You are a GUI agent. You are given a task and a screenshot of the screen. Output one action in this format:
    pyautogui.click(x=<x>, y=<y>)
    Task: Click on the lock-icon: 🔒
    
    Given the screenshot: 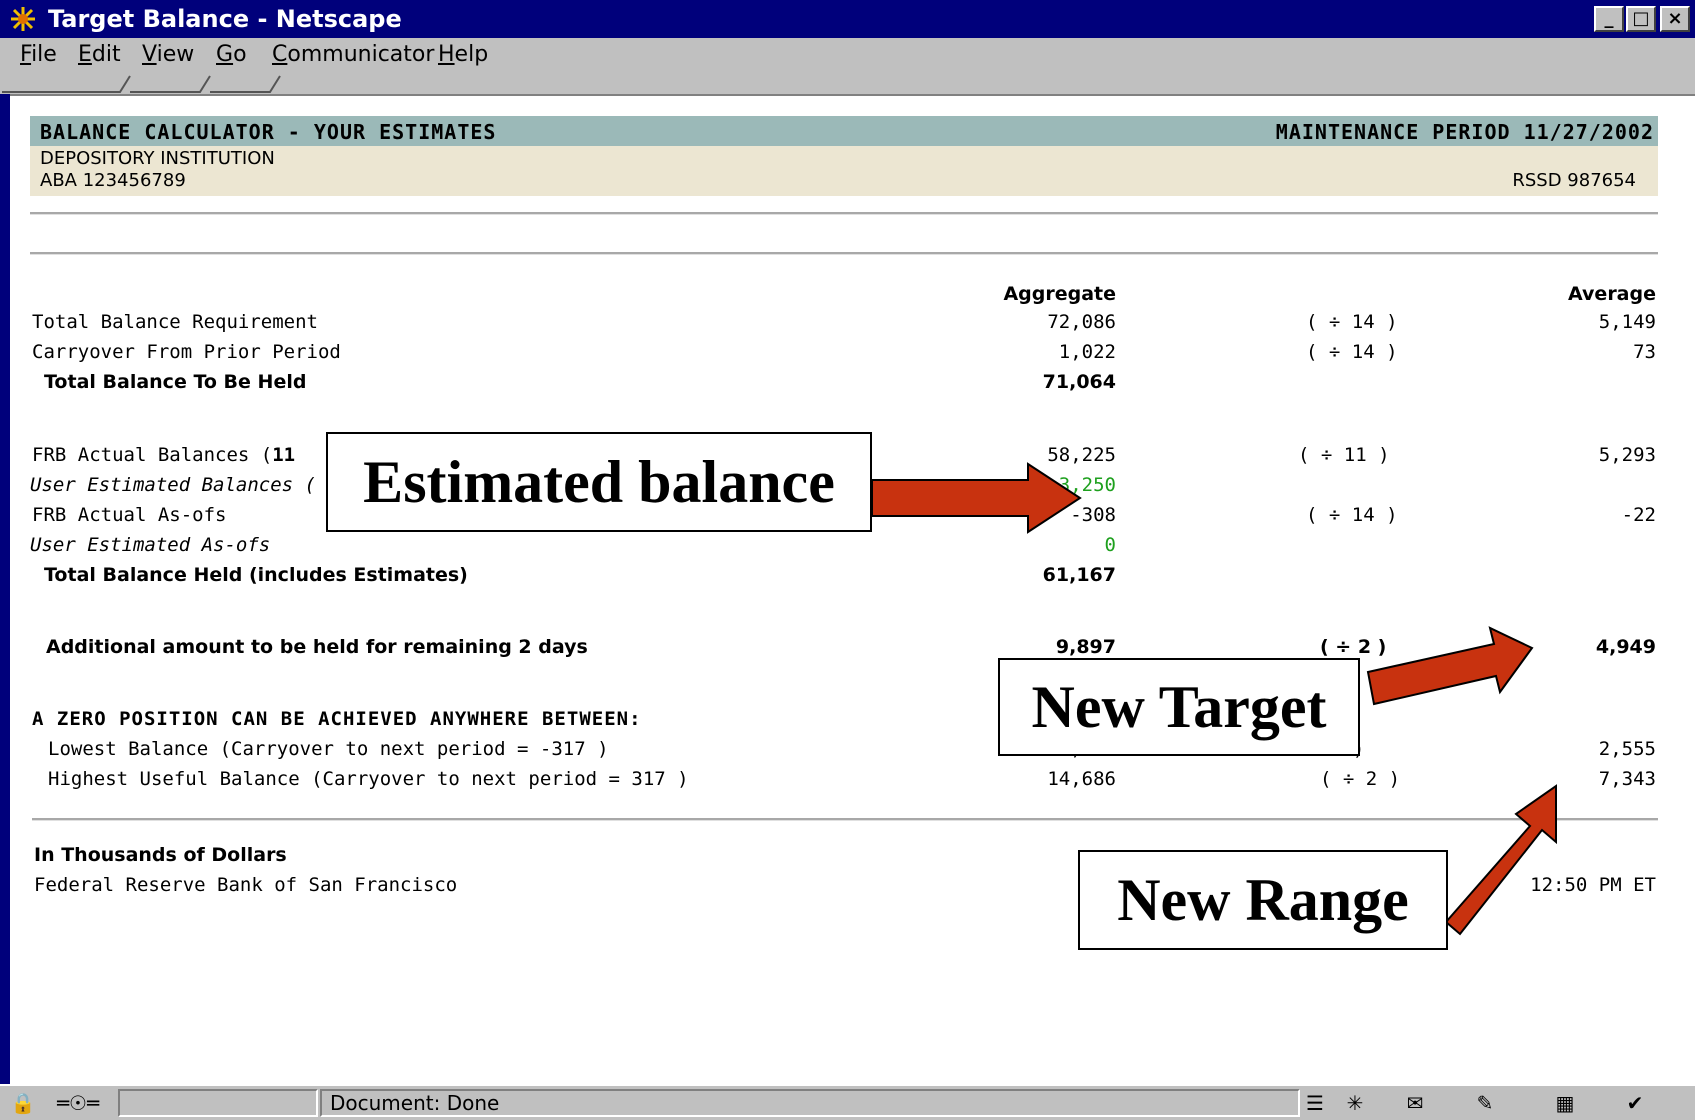 What is the action you would take?
    pyautogui.click(x=23, y=1103)
    